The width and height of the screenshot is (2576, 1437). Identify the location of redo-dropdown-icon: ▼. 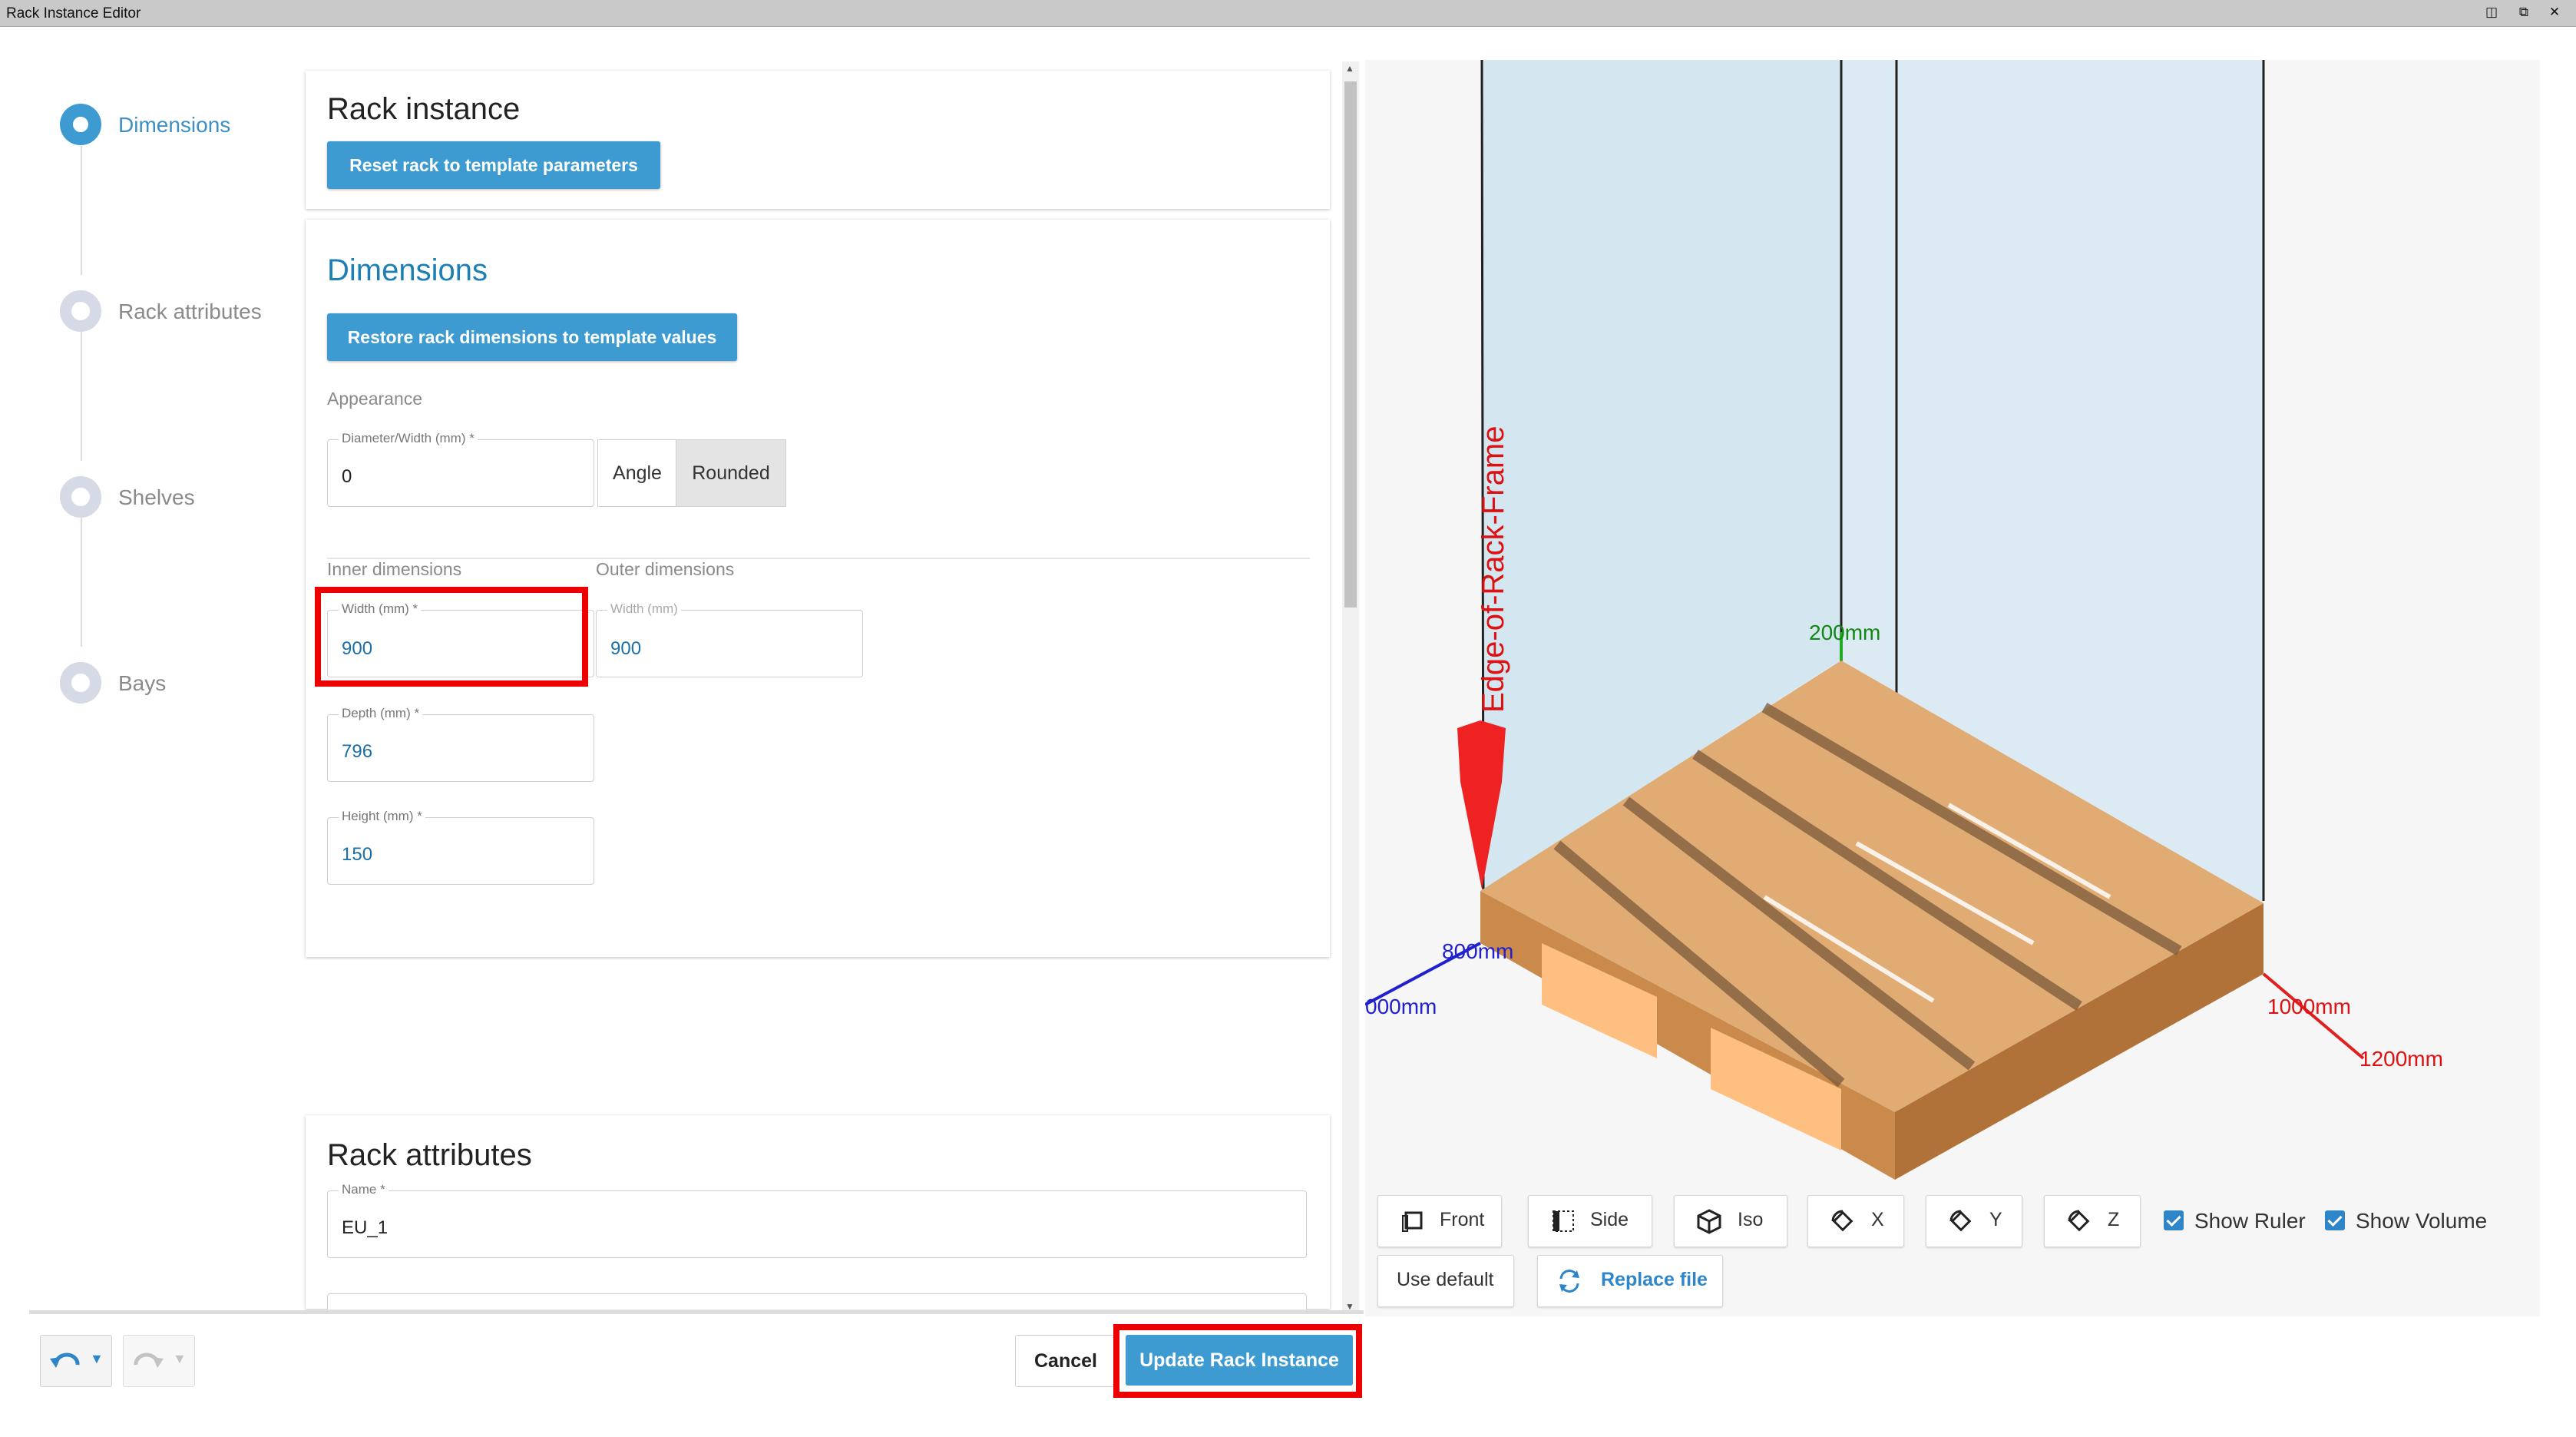
(180, 1359).